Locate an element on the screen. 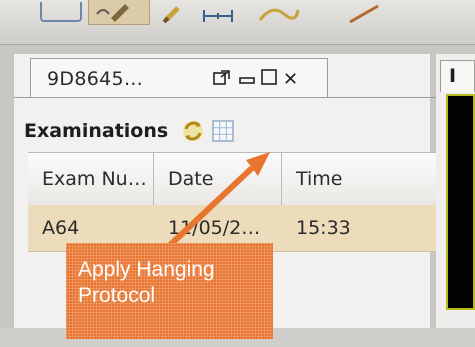  callout-box: Apply Hanging Protocol is located at coordinates (169, 291).